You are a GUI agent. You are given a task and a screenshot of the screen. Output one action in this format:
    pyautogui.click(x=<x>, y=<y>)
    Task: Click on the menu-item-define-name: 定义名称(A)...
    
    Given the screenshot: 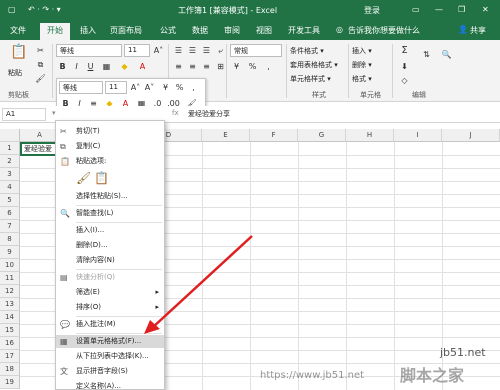 What is the action you would take?
    pyautogui.click(x=110, y=385)
    